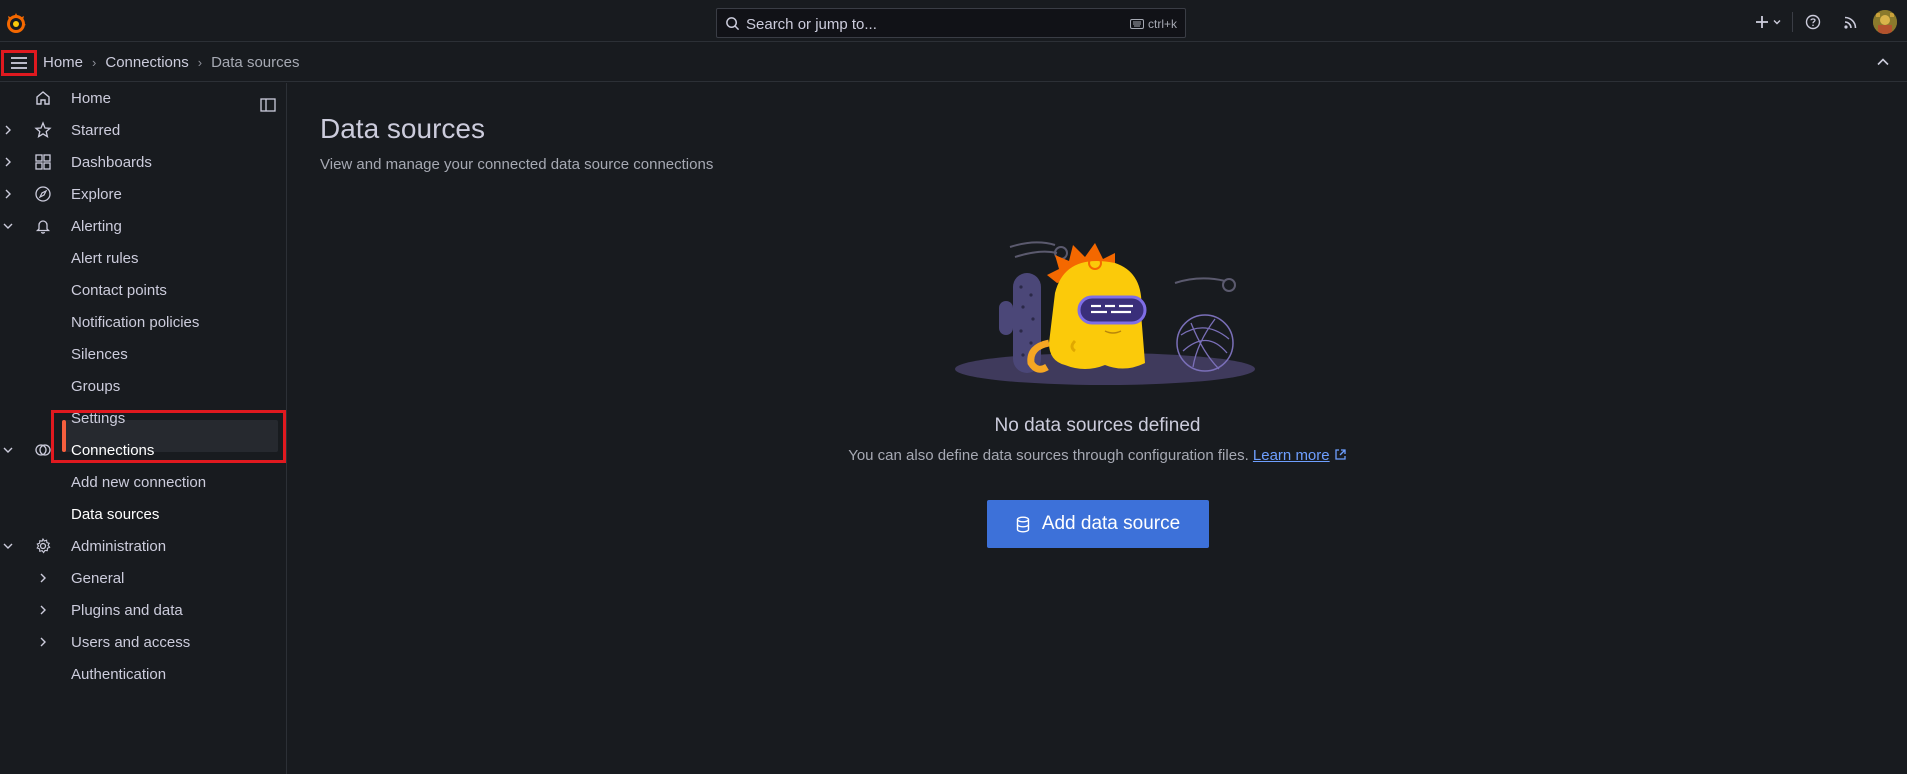 Image resolution: width=1907 pixels, height=774 pixels. I want to click on shortcut-text: ctrl+k, so click(1162, 24).